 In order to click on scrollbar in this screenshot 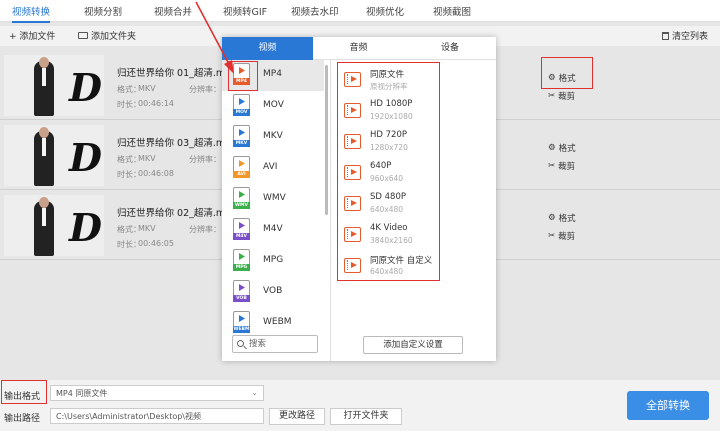, I will do `click(326, 140)`.